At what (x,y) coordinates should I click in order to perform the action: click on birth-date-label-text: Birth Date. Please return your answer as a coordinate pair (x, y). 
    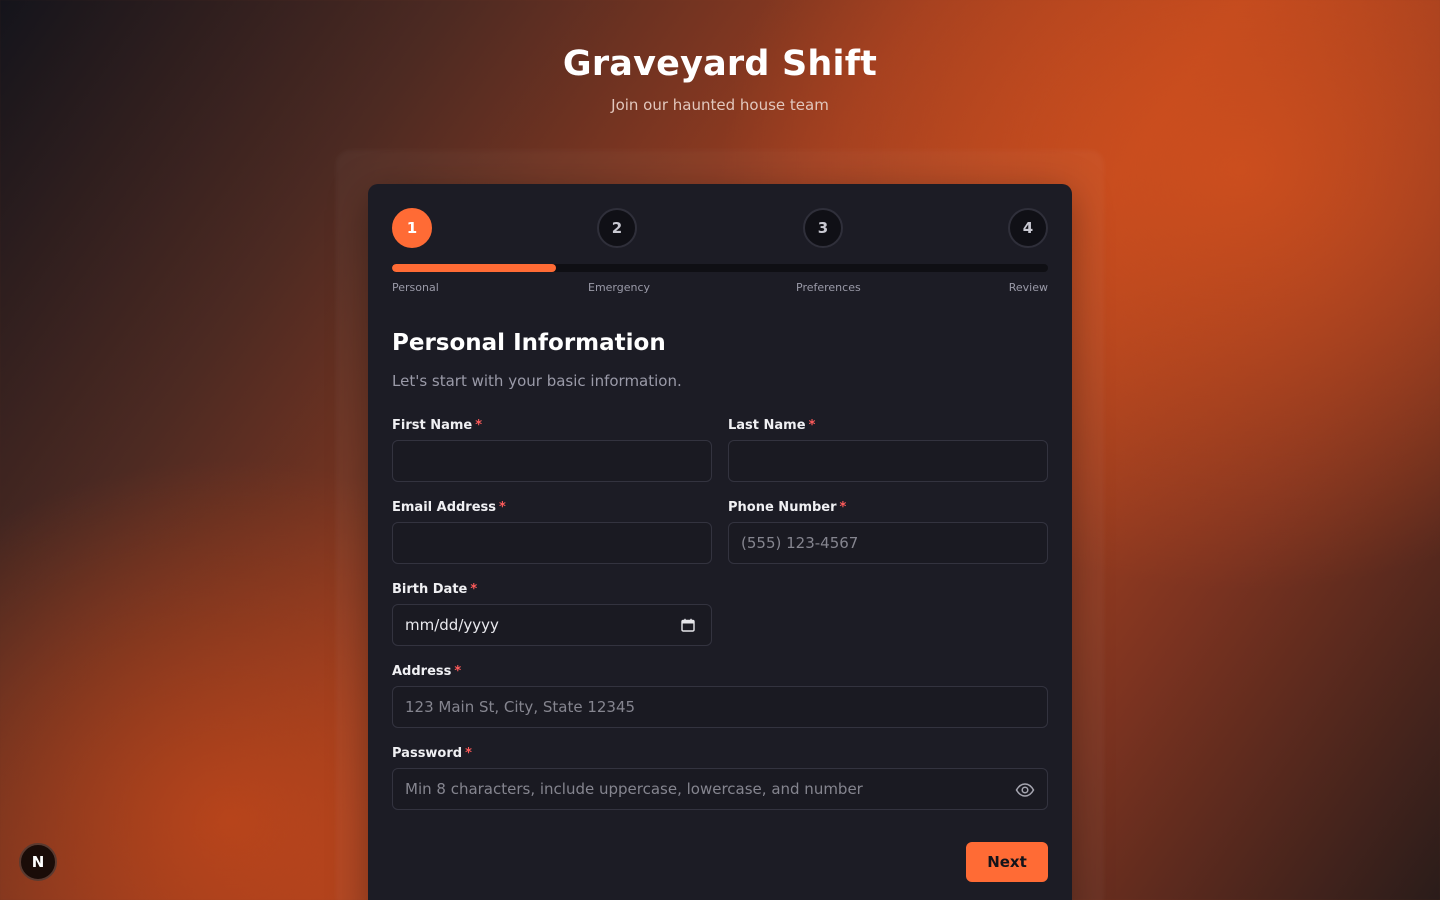
    Looking at the image, I should click on (430, 589).